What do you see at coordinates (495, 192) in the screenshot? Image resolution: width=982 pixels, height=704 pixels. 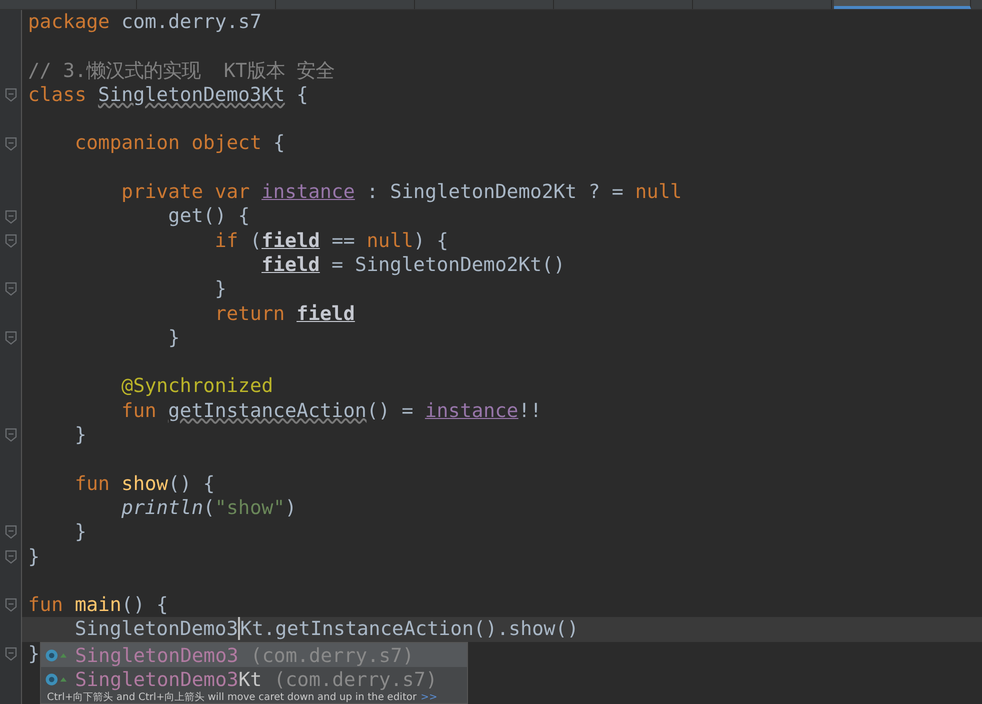 I see `code-token: : SingletonDemo2Kt ? =` at bounding box center [495, 192].